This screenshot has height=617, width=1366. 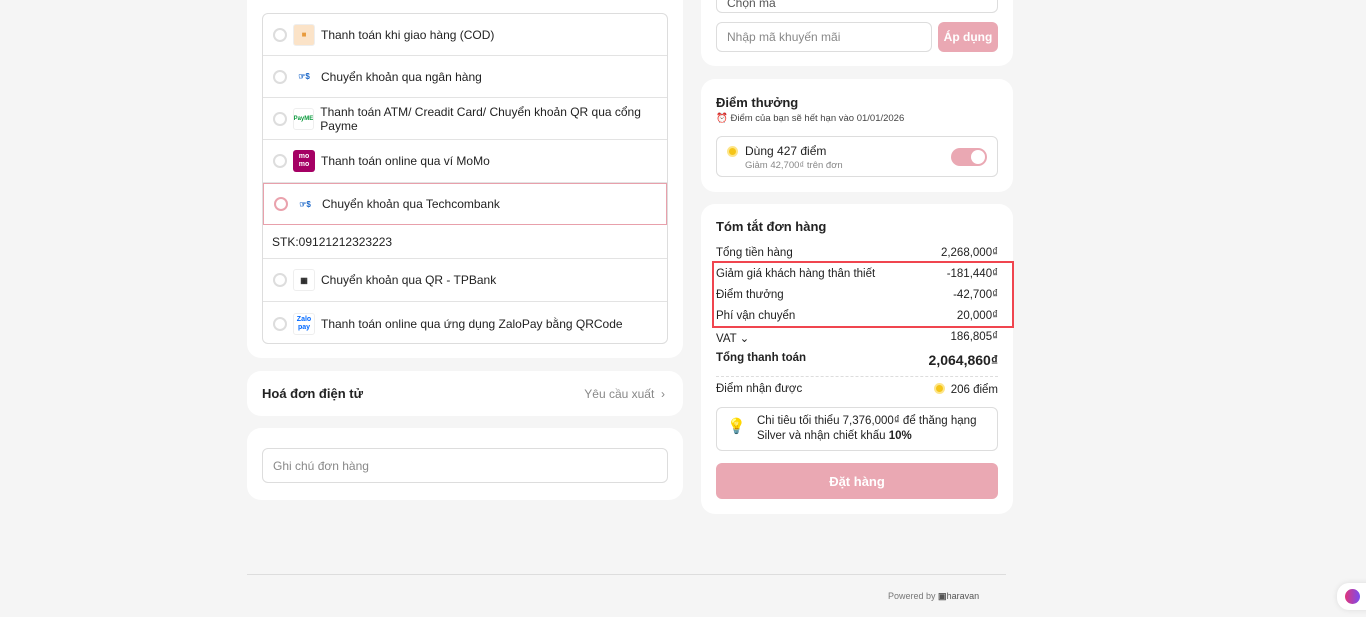 What do you see at coordinates (281, 204) in the screenshot?
I see `radio-selected` at bounding box center [281, 204].